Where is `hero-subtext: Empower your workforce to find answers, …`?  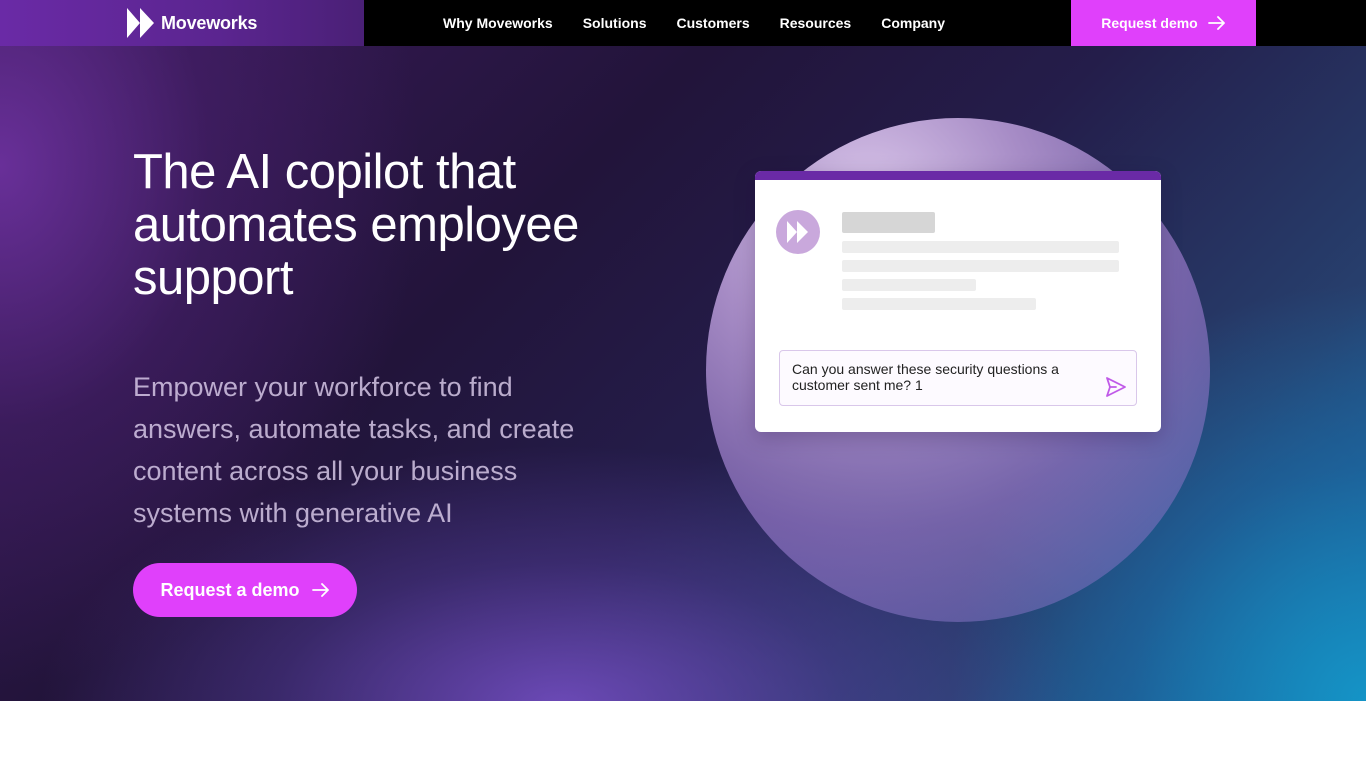
hero-subtext: Empower your workforce to find answers, … is located at coordinates (354, 450).